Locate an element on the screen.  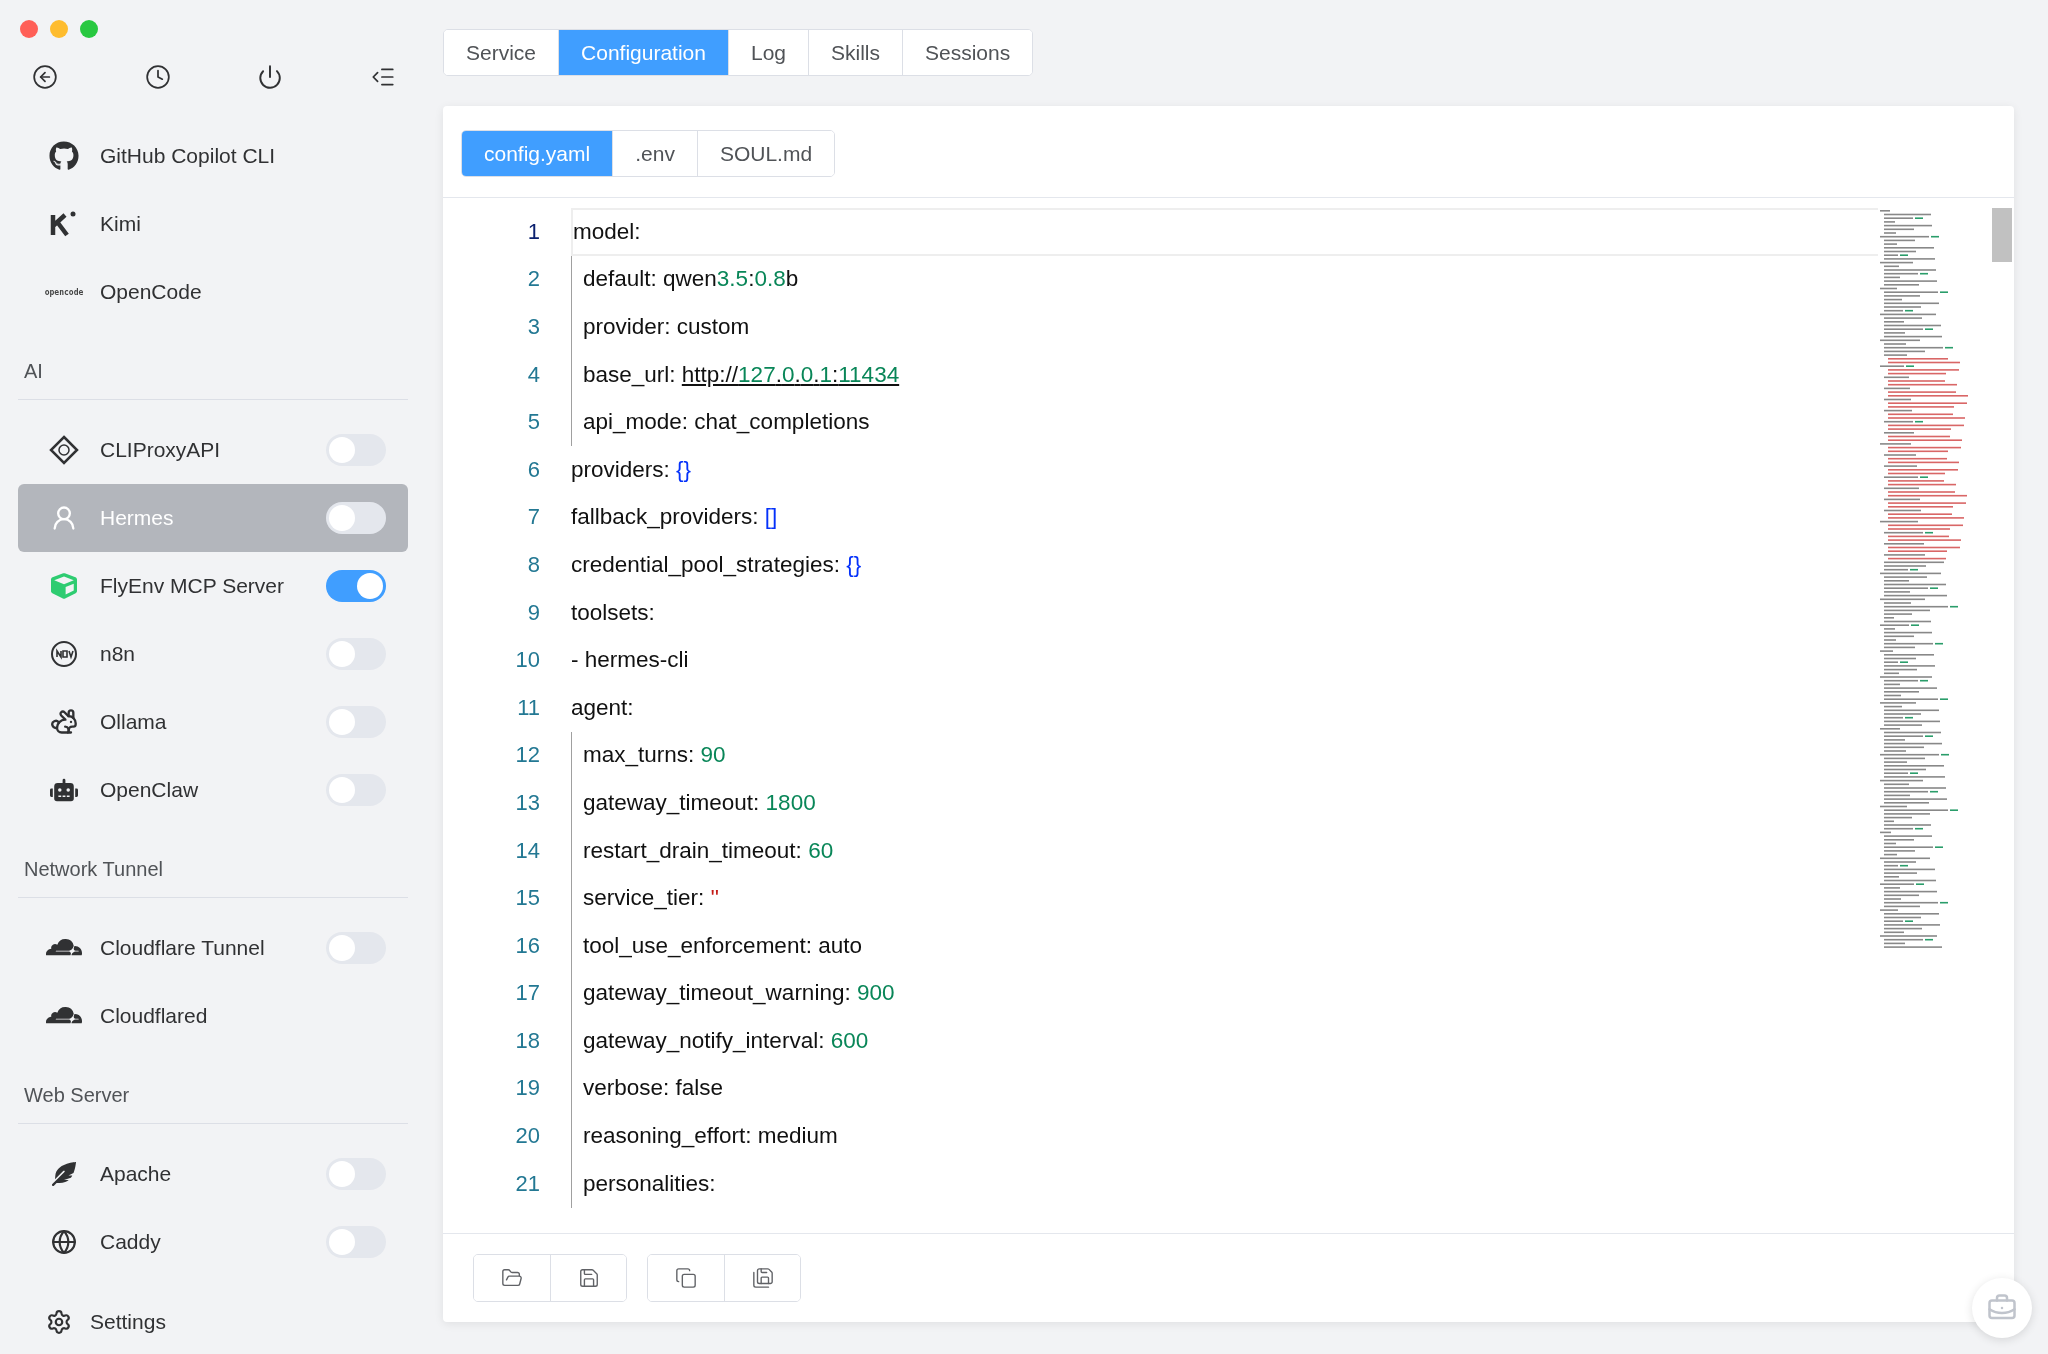
code-line: model: is located at coordinates (607, 231).